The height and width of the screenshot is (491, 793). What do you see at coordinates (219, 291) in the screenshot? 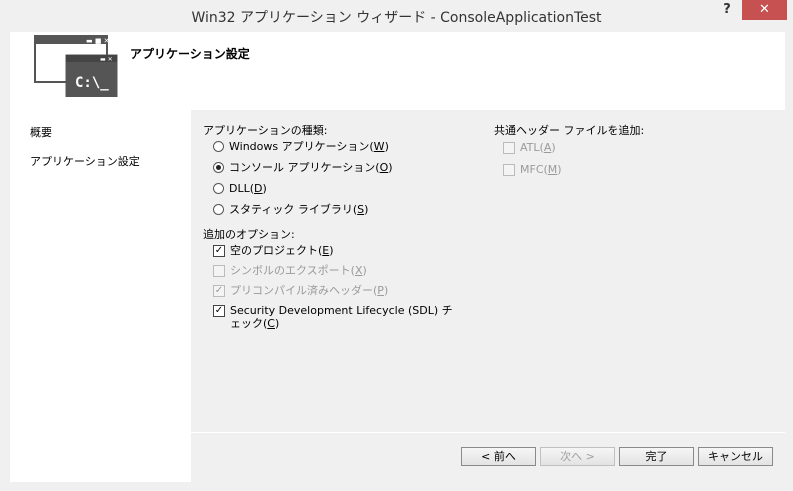
I see `check-precompiled-header-box: ✓` at bounding box center [219, 291].